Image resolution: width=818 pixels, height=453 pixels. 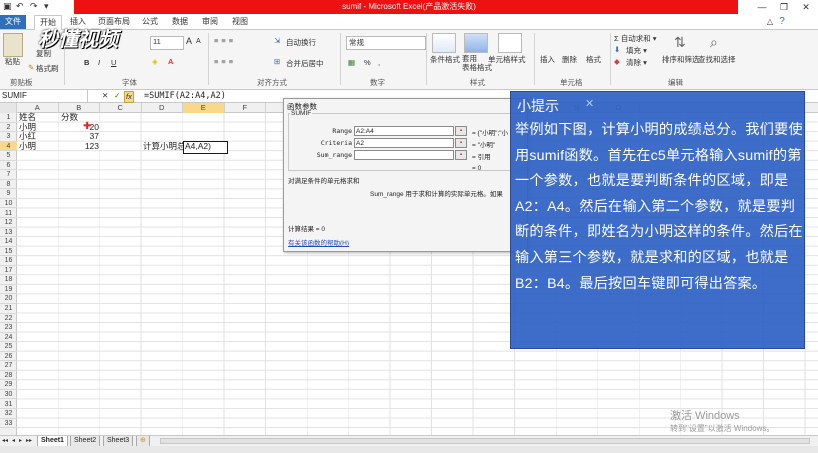 What do you see at coordinates (29, 440) in the screenshot?
I see `last-sheet-icon: ▸▸` at bounding box center [29, 440].